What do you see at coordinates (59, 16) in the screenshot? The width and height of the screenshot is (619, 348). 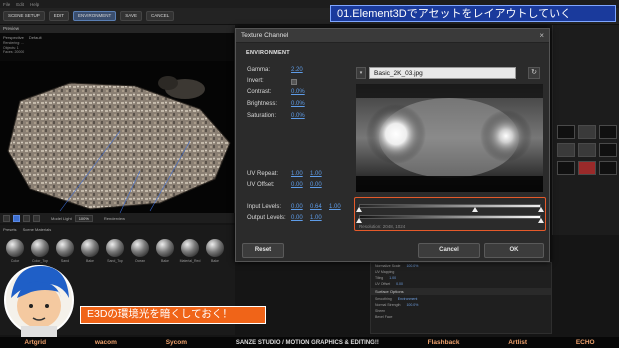 I see `edit-button: EDIT` at bounding box center [59, 16].